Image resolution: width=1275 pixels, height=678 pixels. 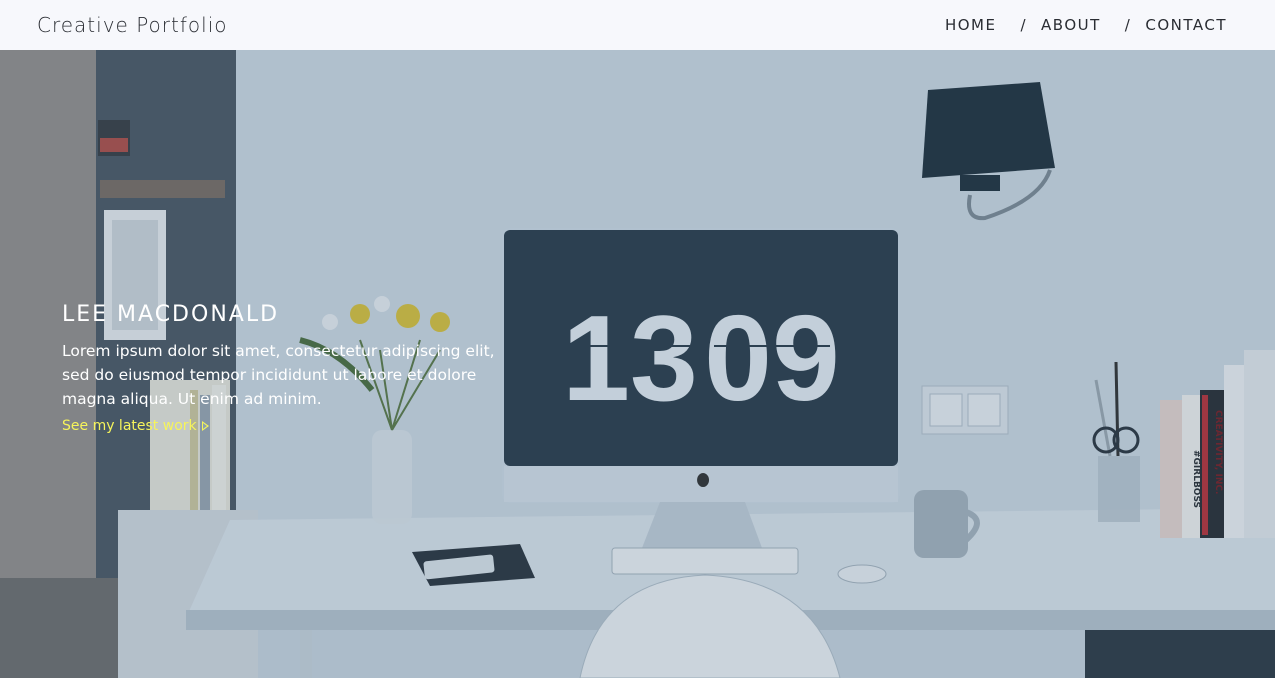 I want to click on latest-work-label: See my latest work, so click(x=129, y=426).